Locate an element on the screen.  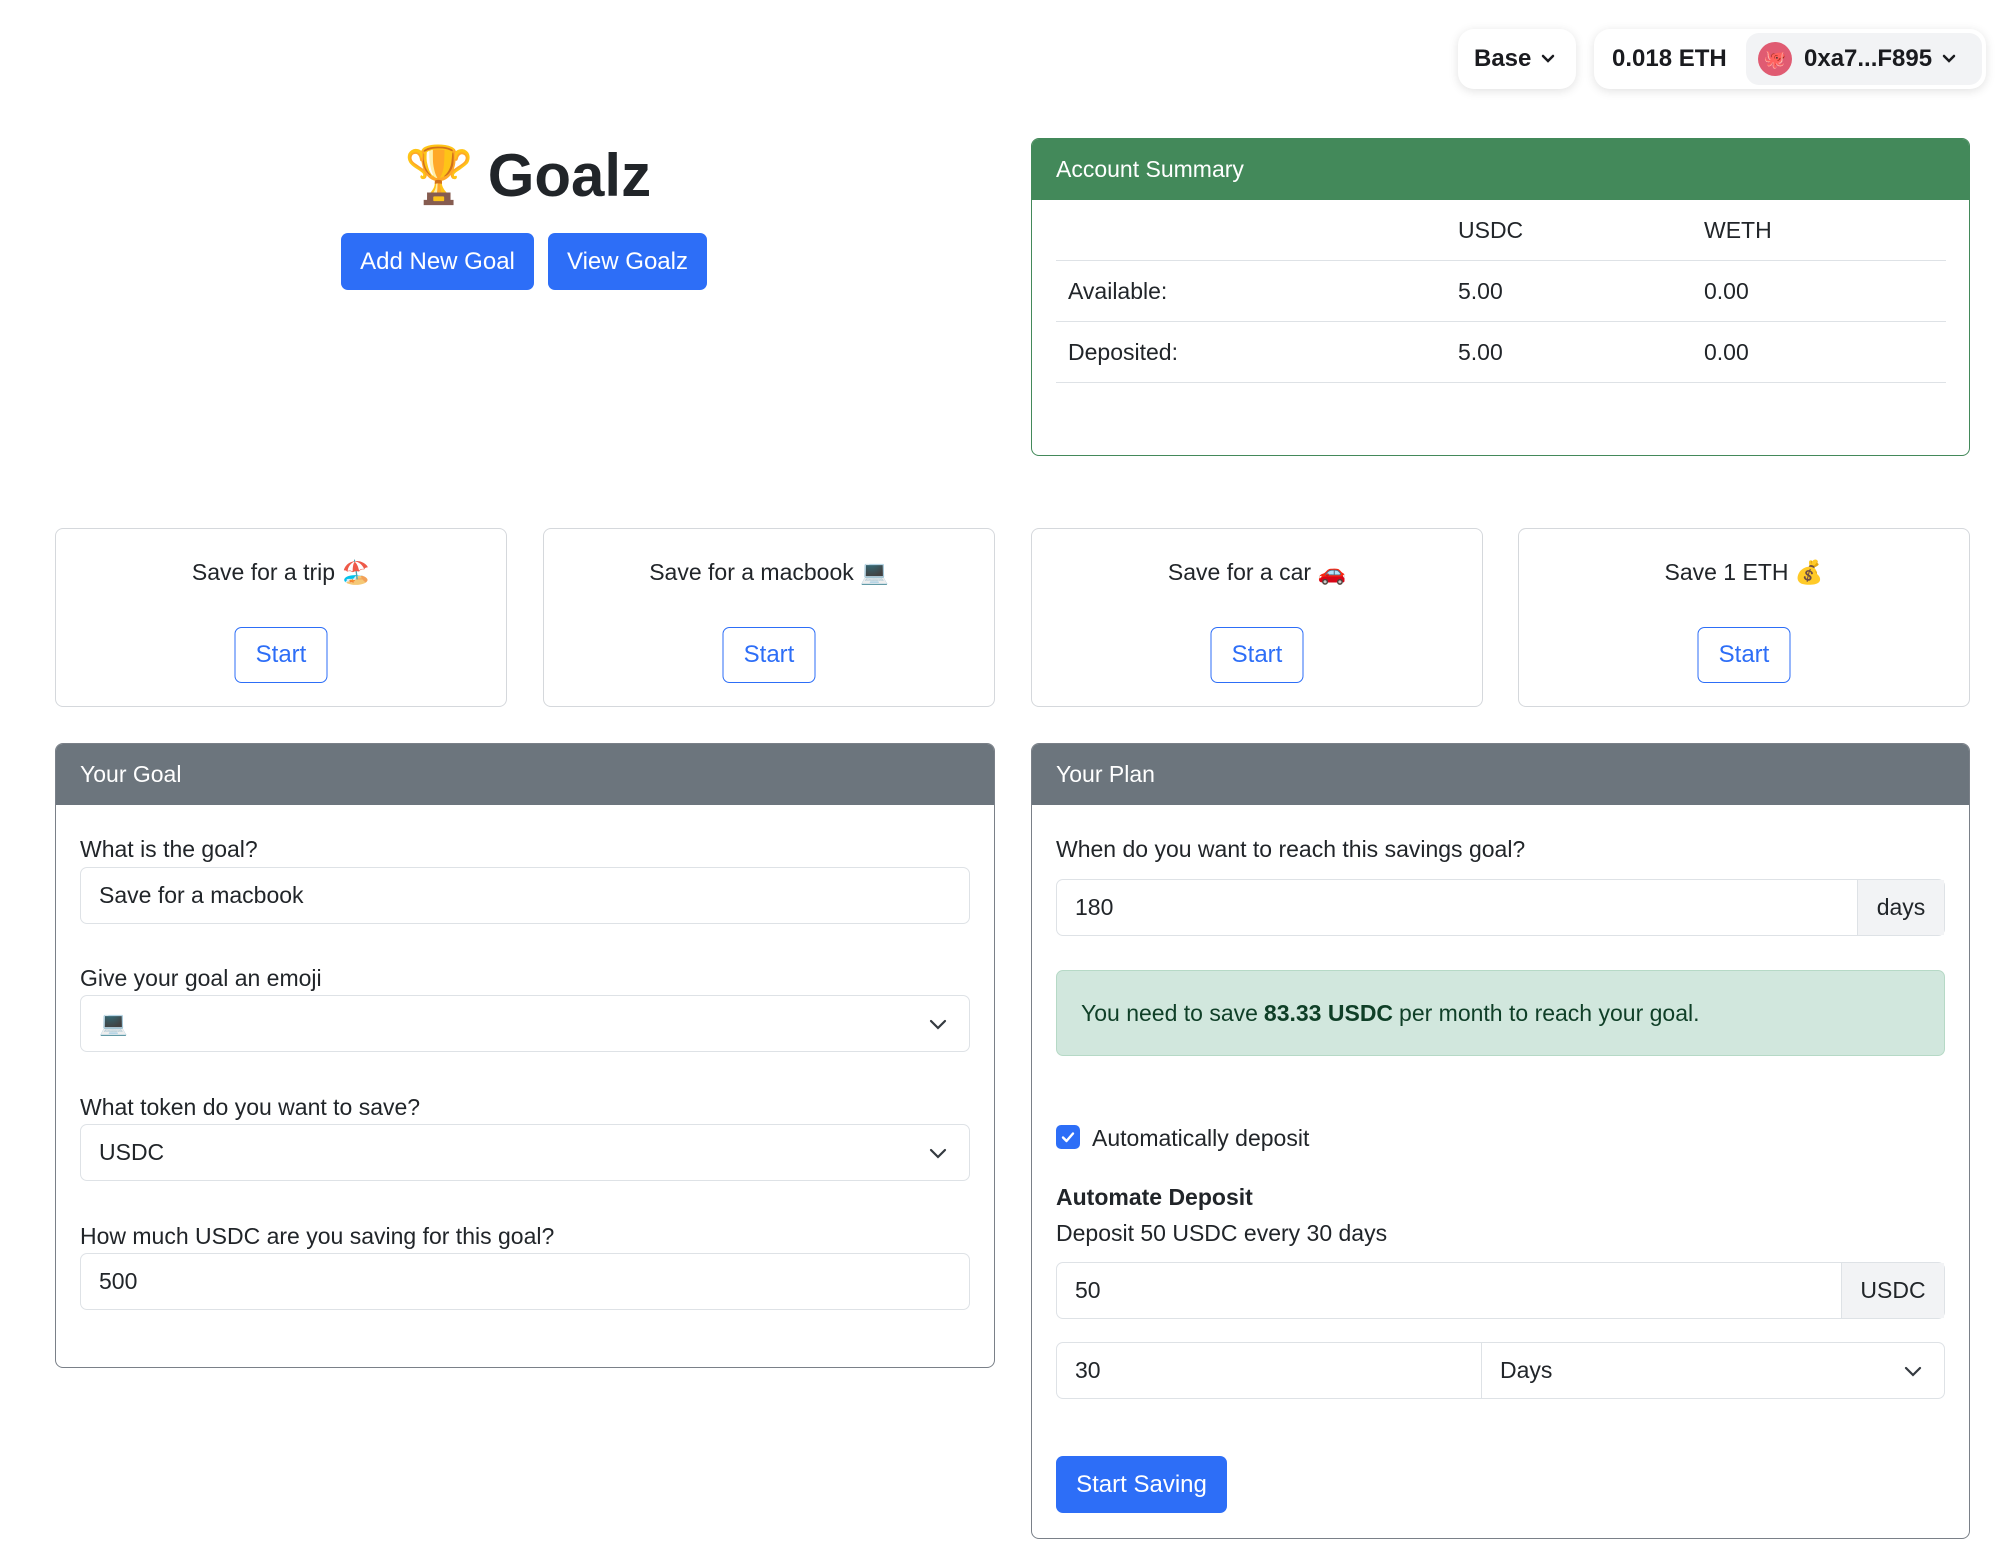
column-header-usdc: USDC is located at coordinates (1491, 229).